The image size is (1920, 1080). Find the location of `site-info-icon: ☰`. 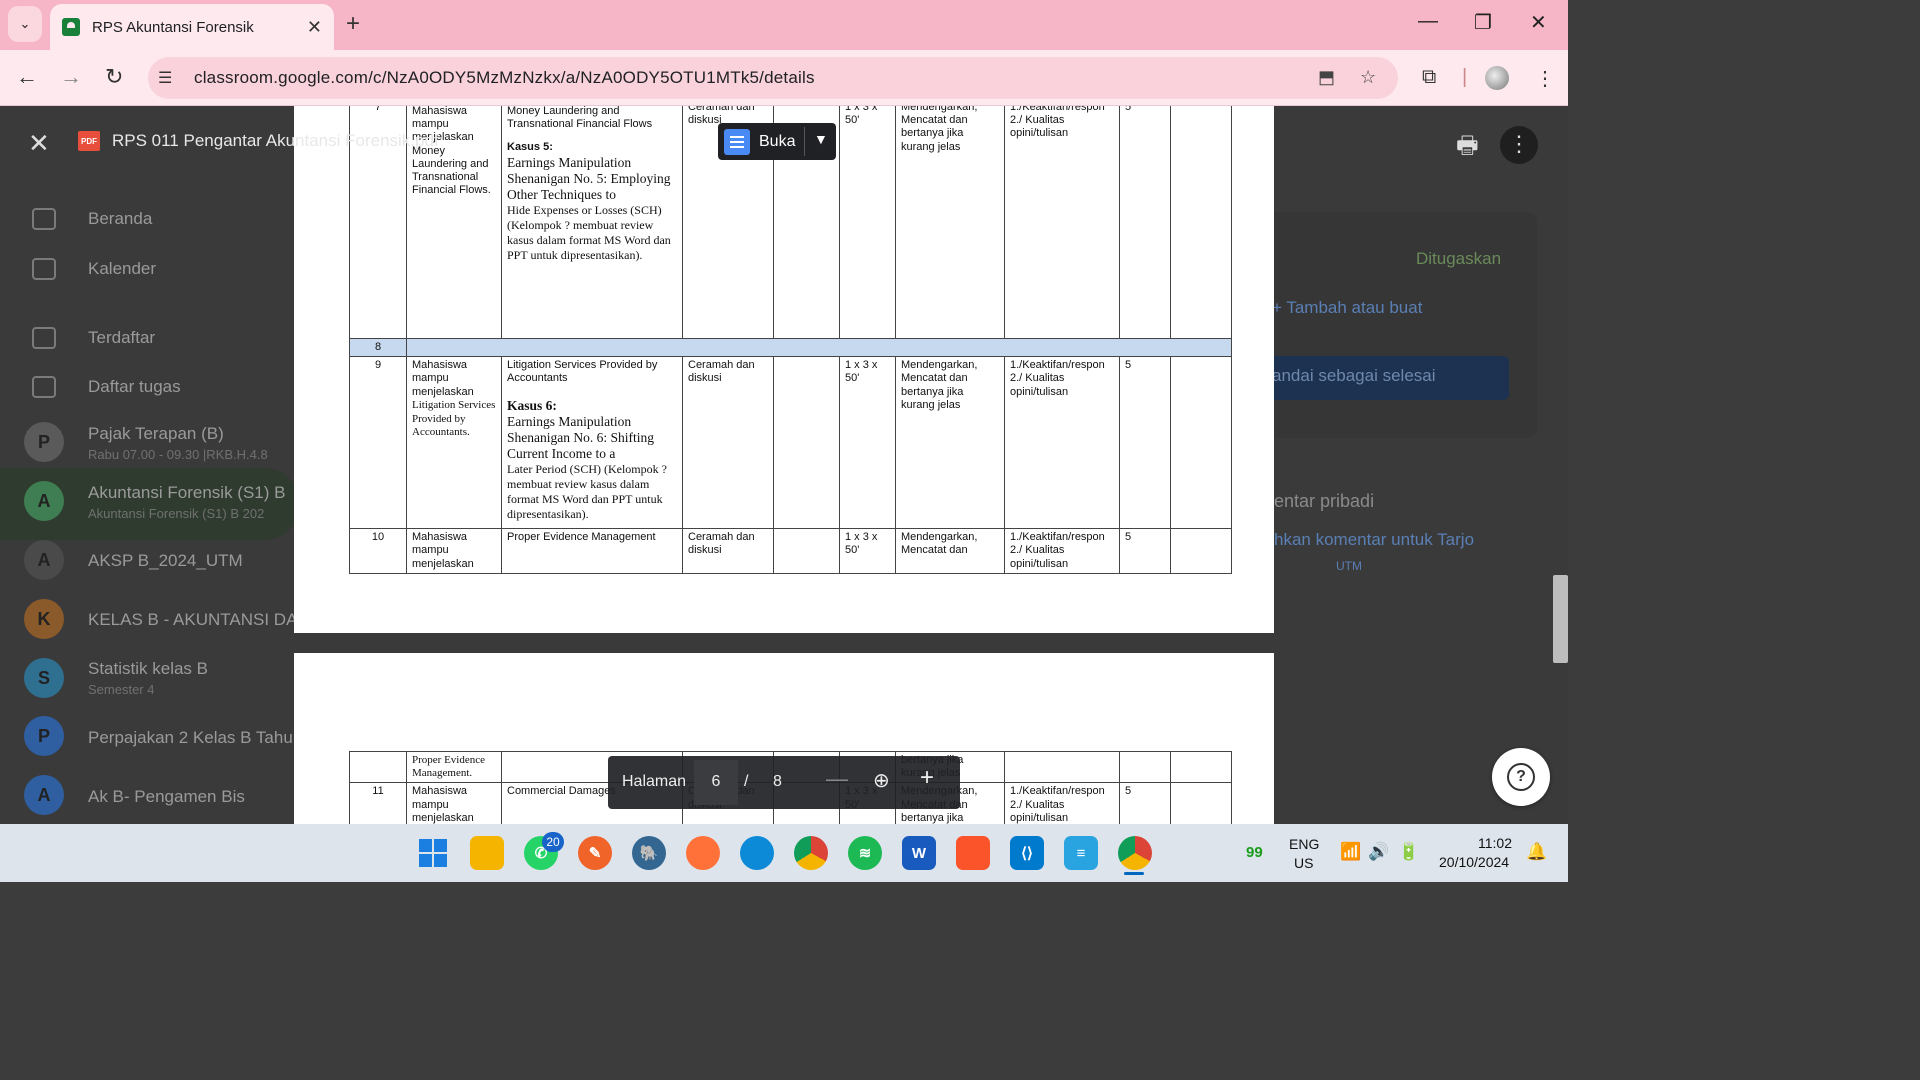

site-info-icon: ☰ is located at coordinates (172, 78).